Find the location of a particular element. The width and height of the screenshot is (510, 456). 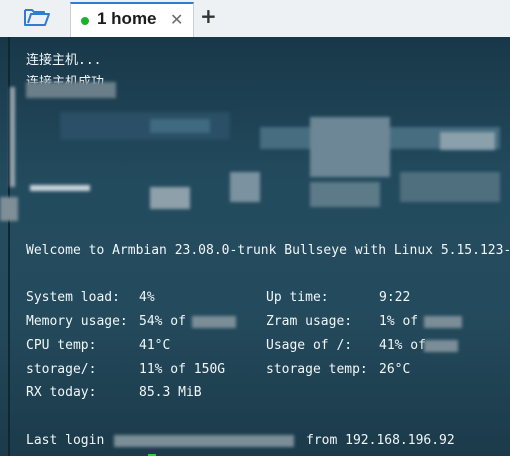

folder-open-icon is located at coordinates (37, 17).